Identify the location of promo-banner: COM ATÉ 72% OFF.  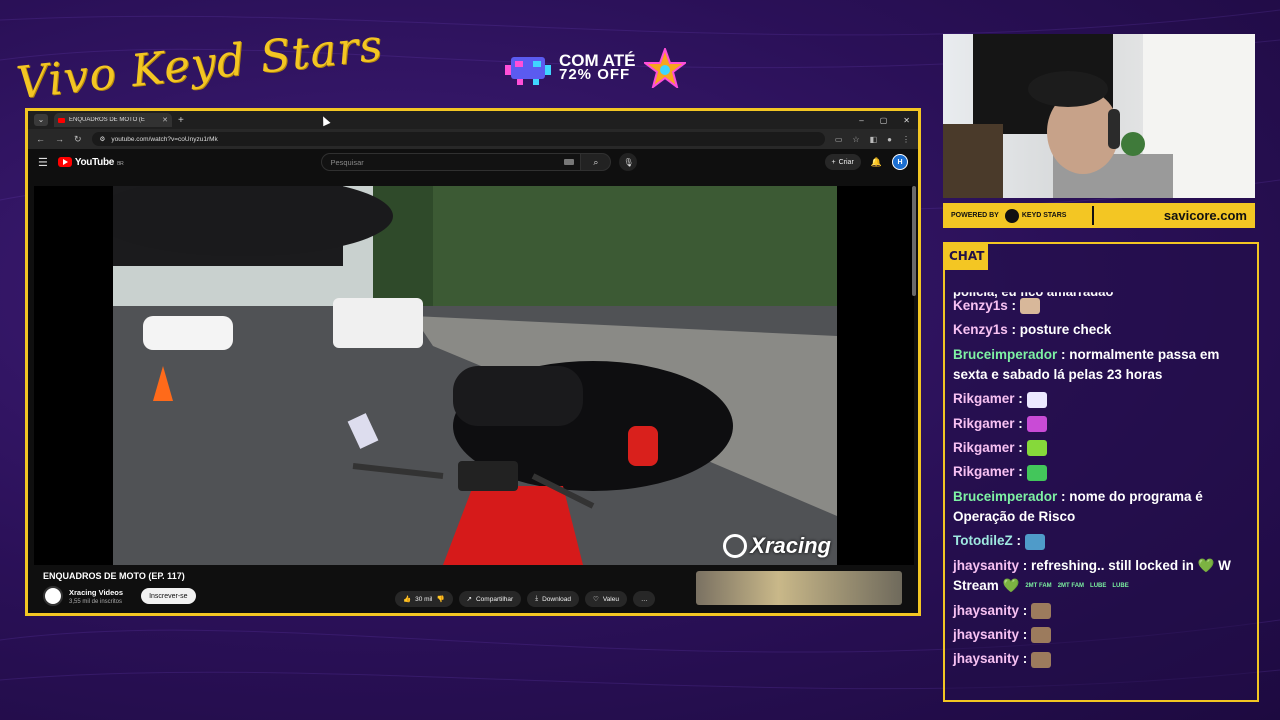
(610, 68).